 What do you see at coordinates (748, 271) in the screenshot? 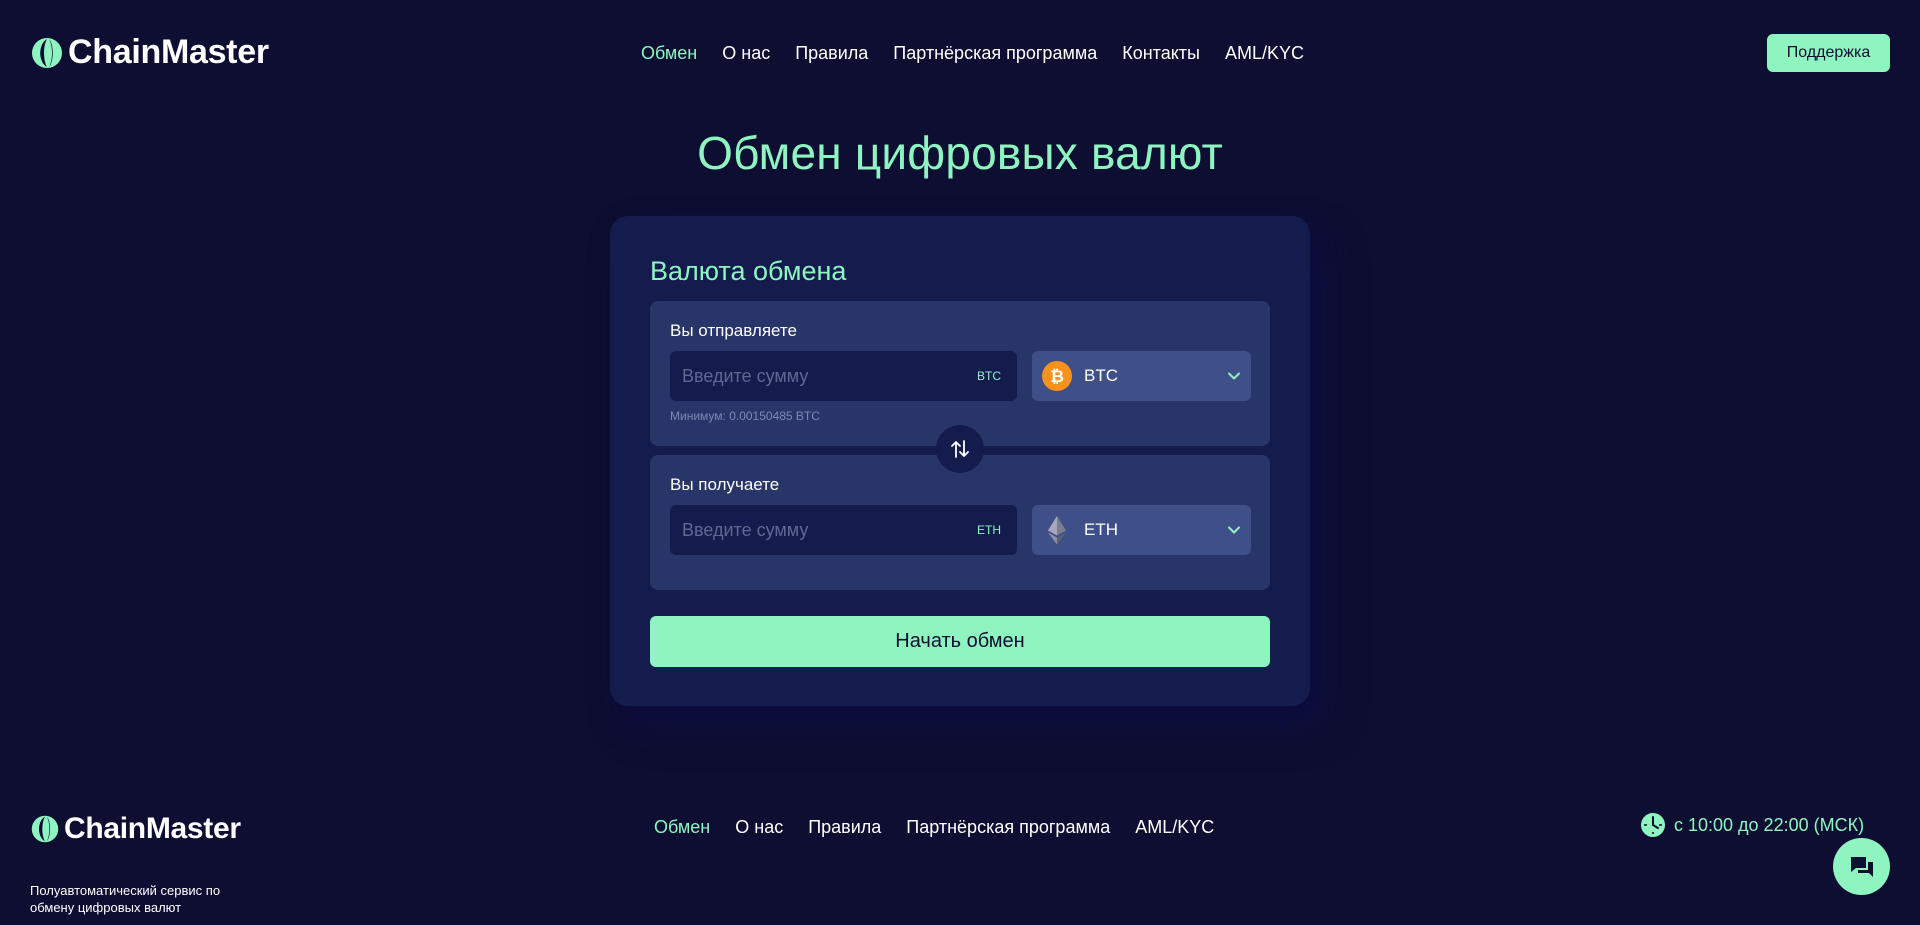
I see `exchange-card-title: Валюта обмена` at bounding box center [748, 271].